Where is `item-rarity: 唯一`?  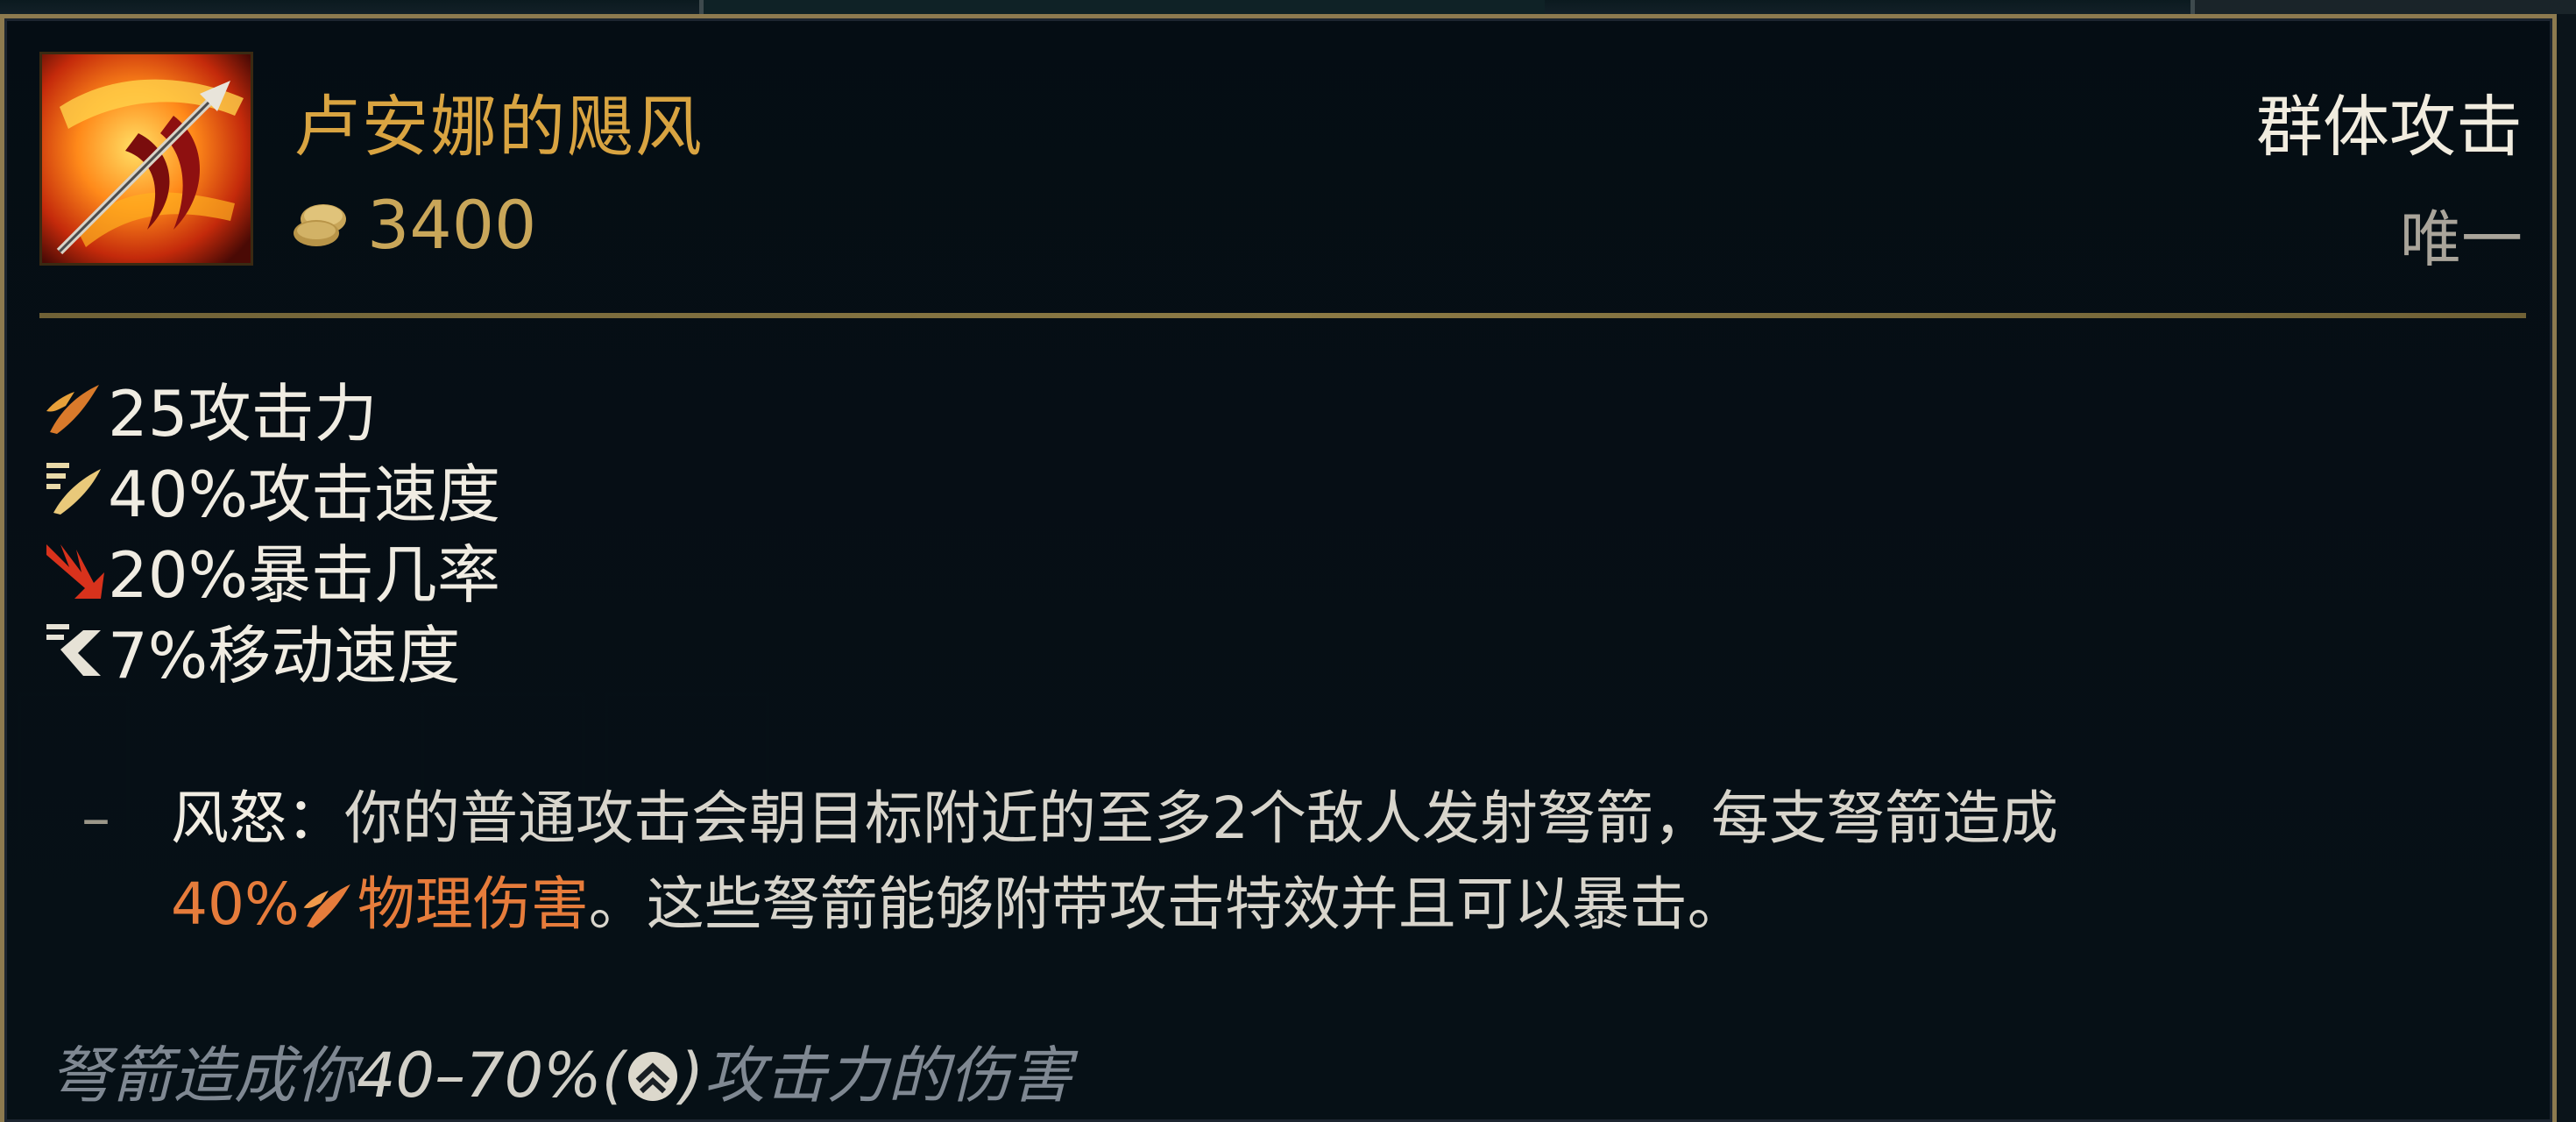 item-rarity: 唯一 is located at coordinates (2461, 239).